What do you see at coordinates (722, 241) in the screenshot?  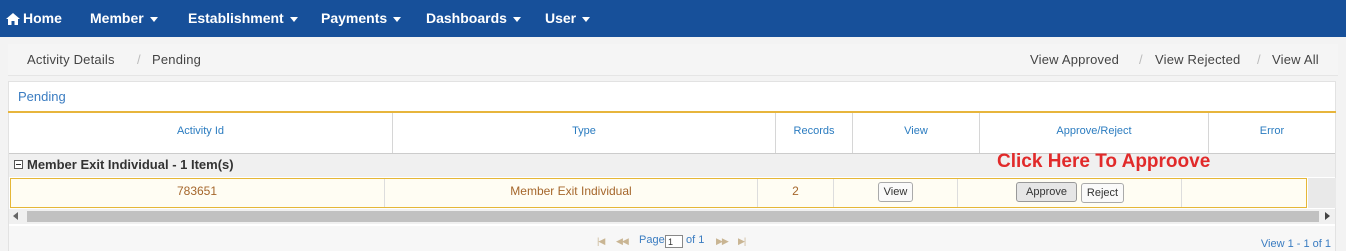 I see `next-page-icon: ▶▶` at bounding box center [722, 241].